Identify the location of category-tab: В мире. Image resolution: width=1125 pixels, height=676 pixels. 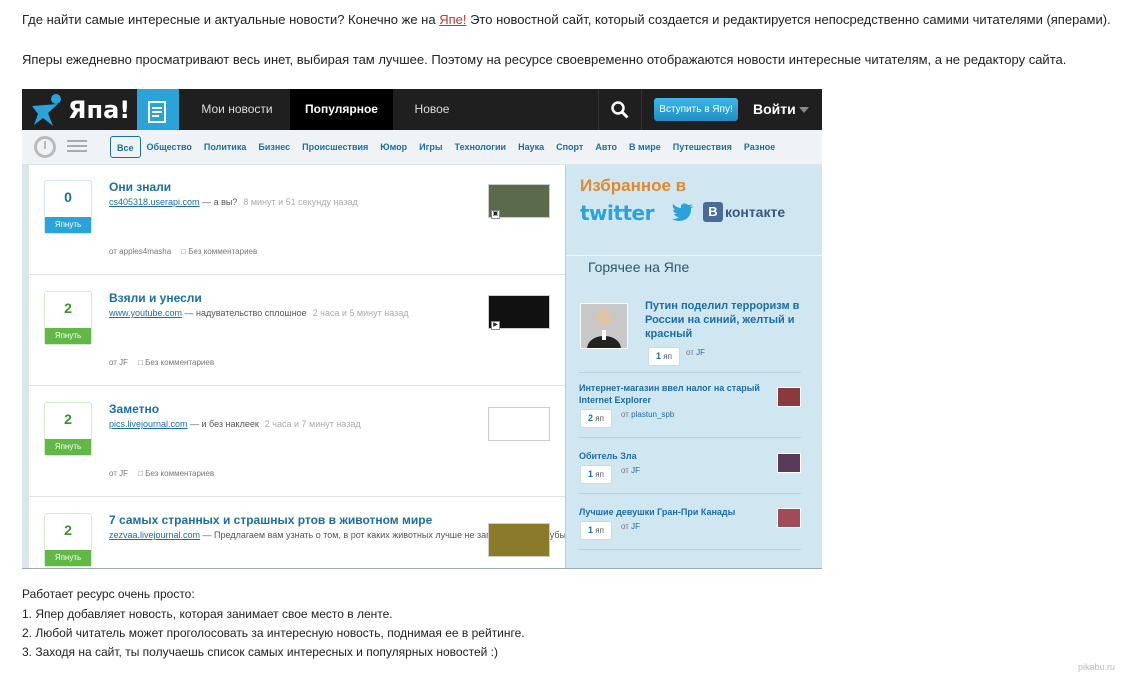
(645, 147).